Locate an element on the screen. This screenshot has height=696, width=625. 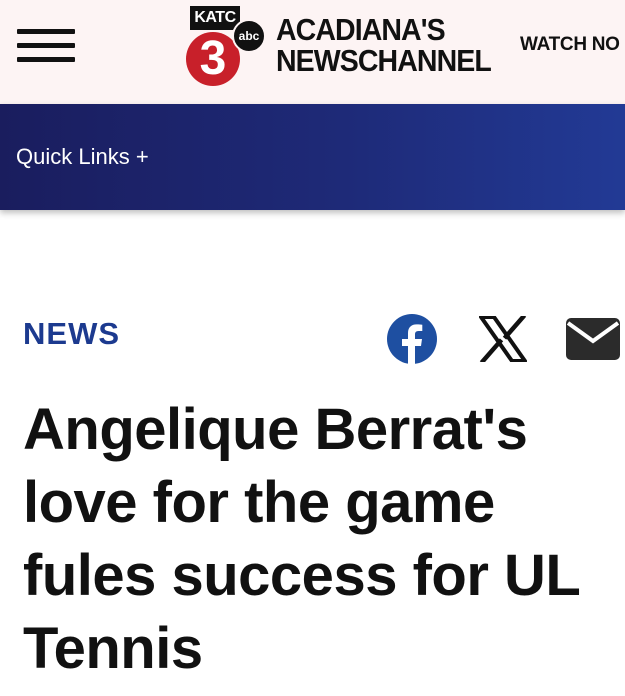
menu-icon is located at coordinates (46, 46).